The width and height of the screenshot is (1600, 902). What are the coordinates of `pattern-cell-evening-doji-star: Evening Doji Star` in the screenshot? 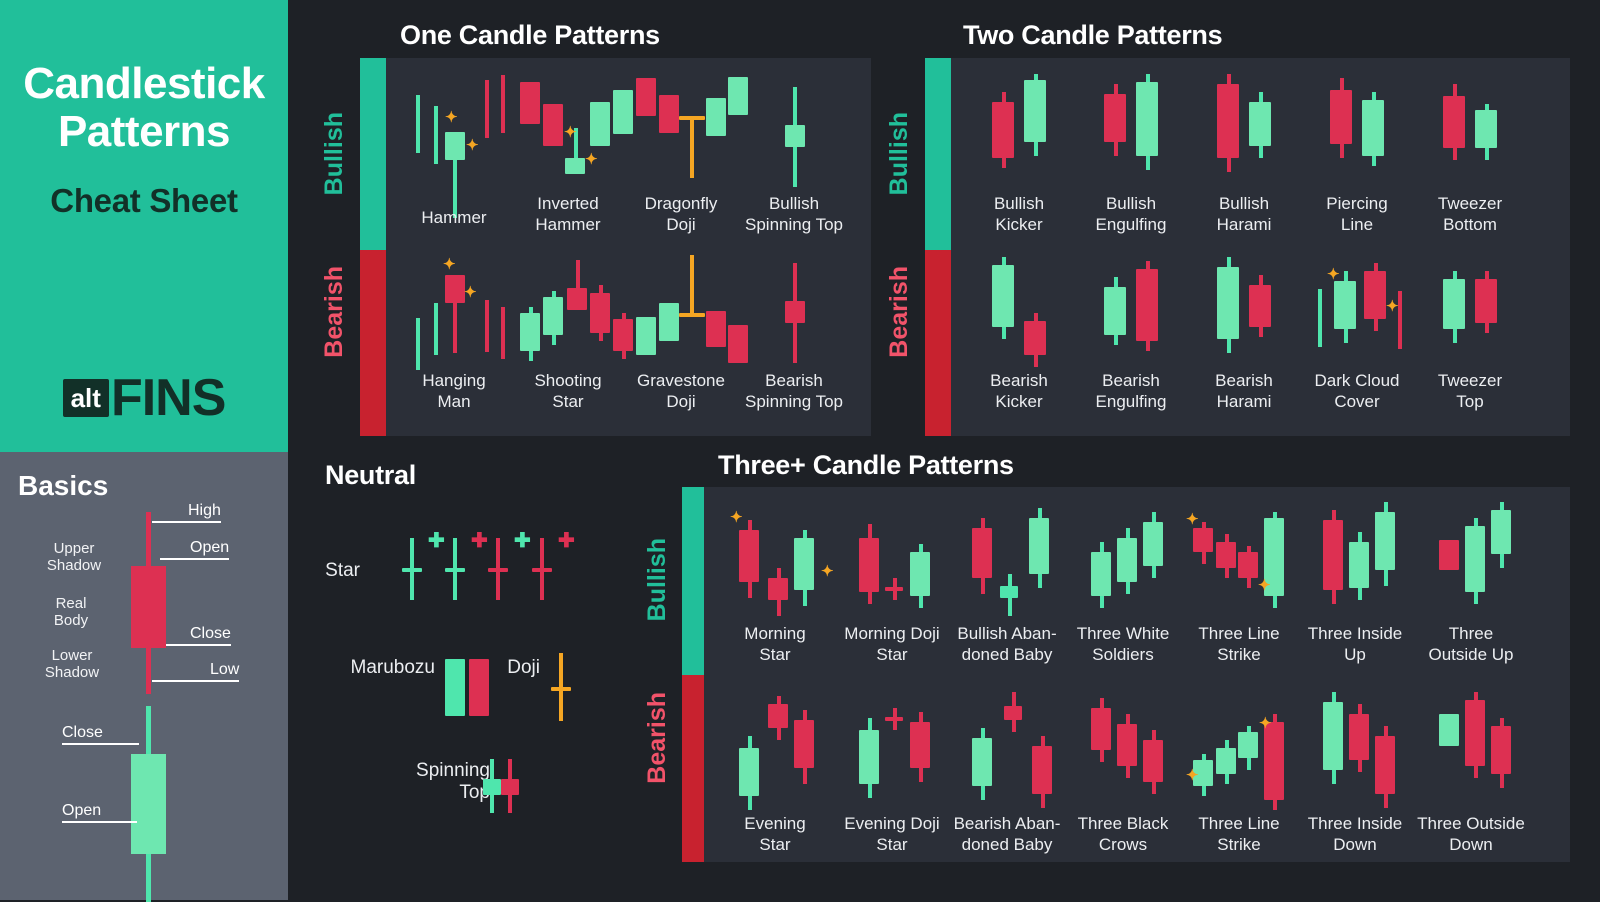 It's located at (892, 772).